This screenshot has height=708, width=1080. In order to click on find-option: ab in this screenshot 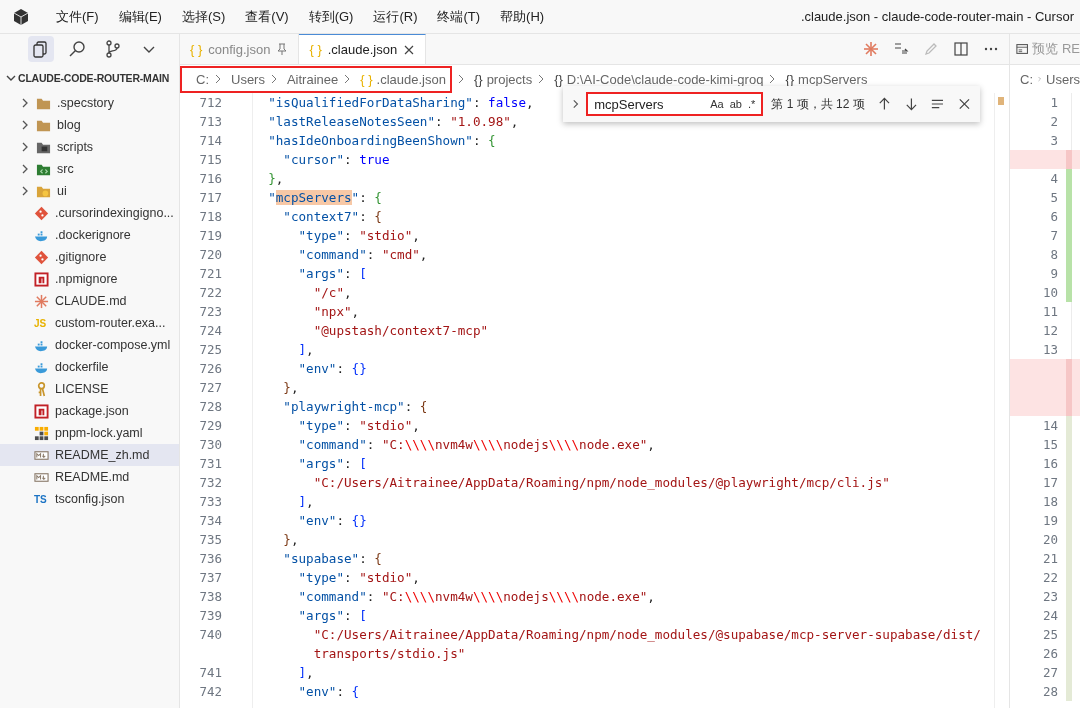, I will do `click(735, 104)`.